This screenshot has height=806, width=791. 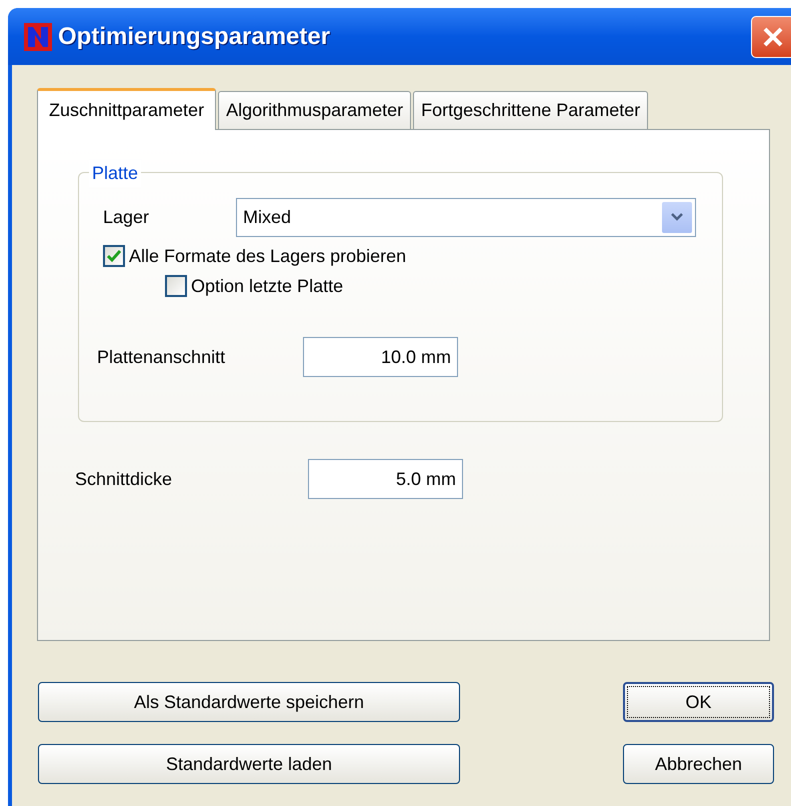 I want to click on close-icon, so click(x=773, y=37).